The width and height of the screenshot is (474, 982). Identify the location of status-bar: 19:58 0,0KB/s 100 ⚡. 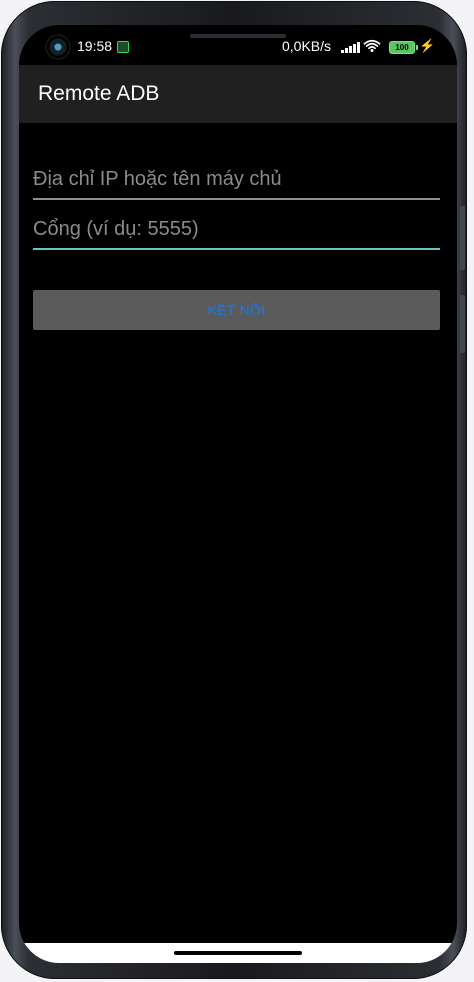
(238, 45).